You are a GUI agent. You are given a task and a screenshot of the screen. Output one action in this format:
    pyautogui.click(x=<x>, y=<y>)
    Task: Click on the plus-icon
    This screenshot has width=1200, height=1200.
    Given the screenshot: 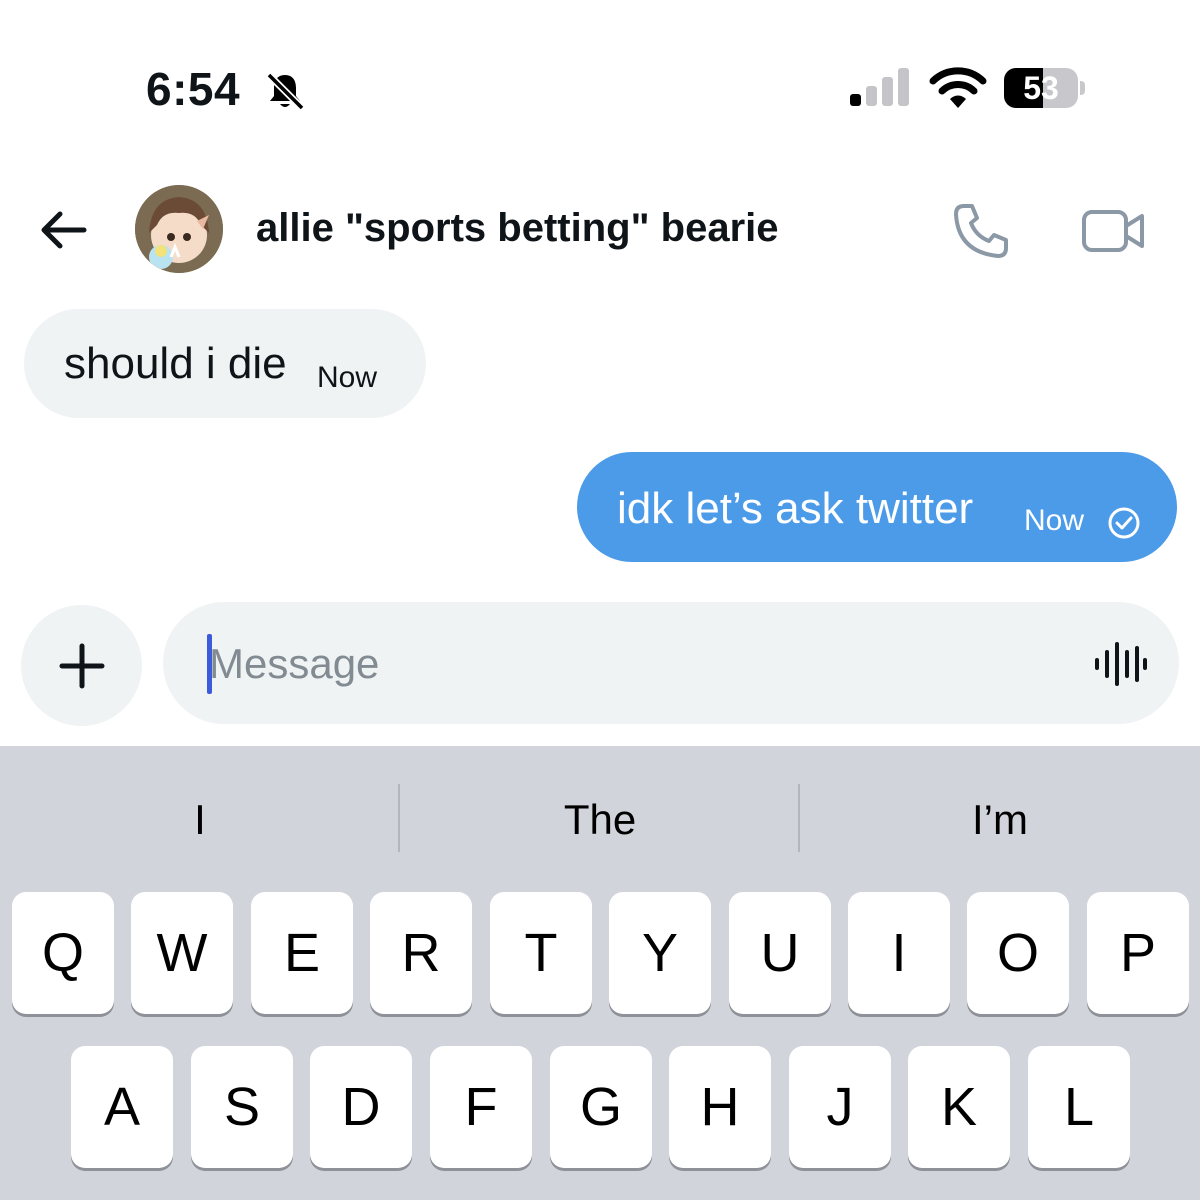 What is the action you would take?
    pyautogui.click(x=82, y=666)
    